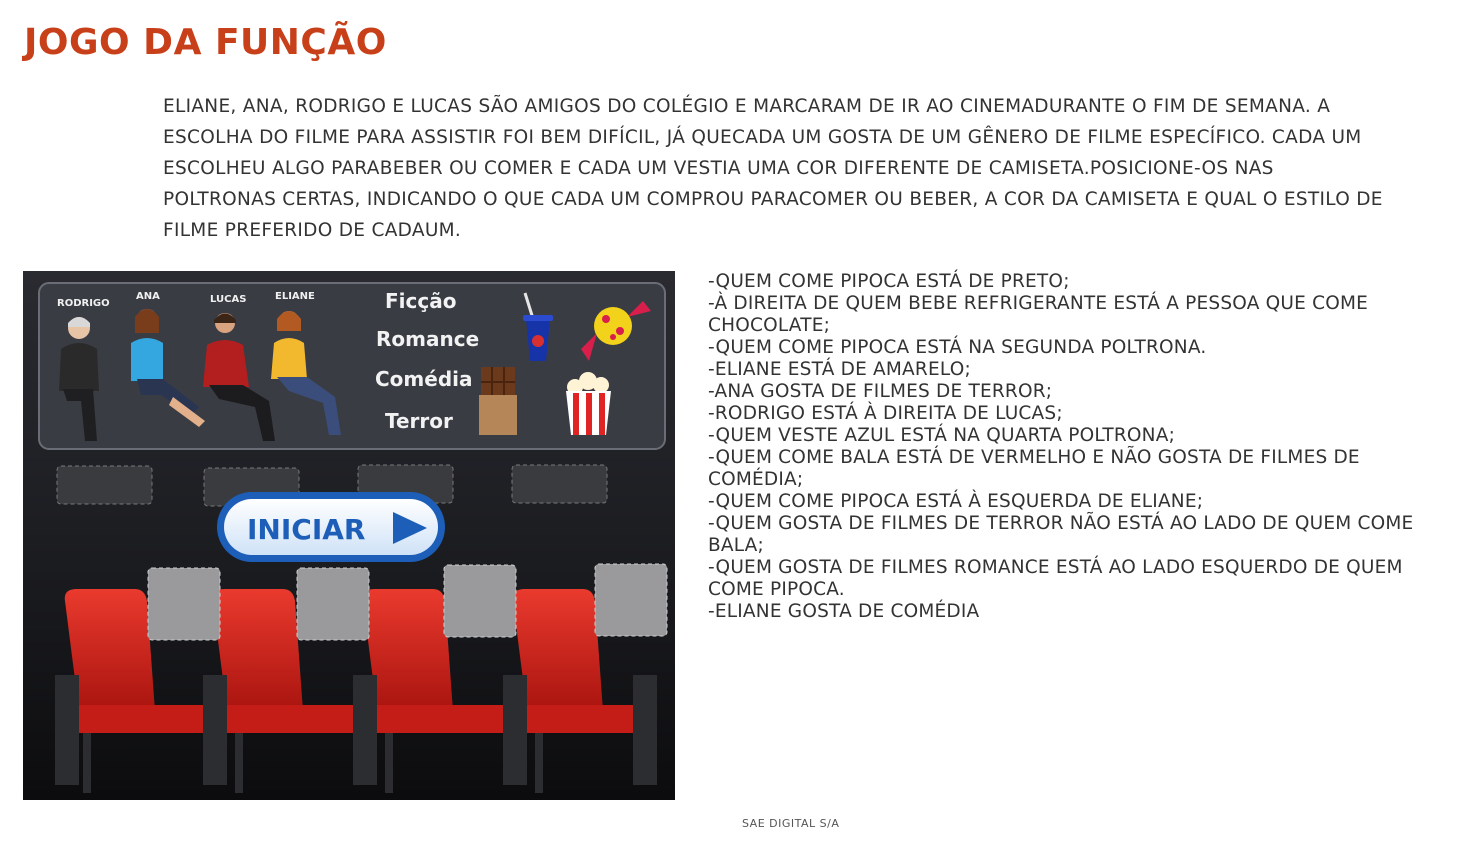 The image size is (1460, 850). What do you see at coordinates (427, 339) in the screenshot?
I see `genre-romance: Romance` at bounding box center [427, 339].